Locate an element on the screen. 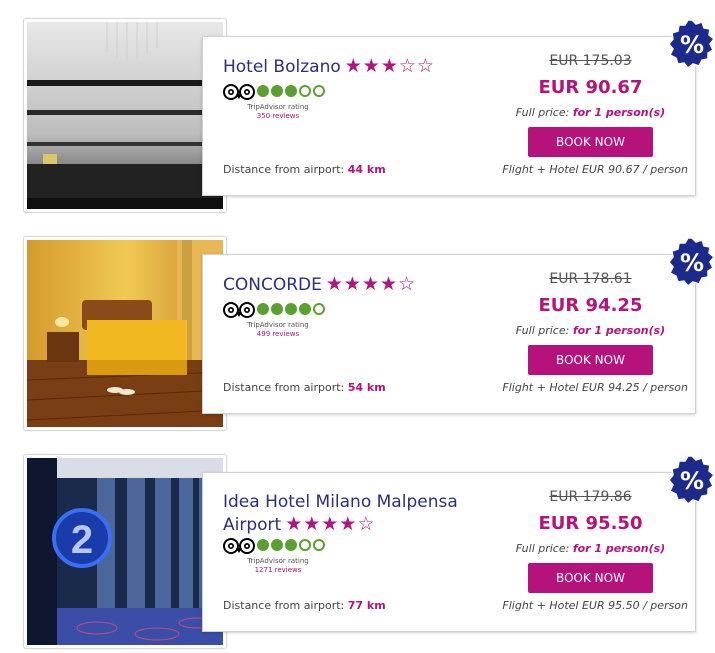 The height and width of the screenshot is (653, 715). tripadvisor-rating: TripAdvisor rating 1271 reviews is located at coordinates (278, 556).